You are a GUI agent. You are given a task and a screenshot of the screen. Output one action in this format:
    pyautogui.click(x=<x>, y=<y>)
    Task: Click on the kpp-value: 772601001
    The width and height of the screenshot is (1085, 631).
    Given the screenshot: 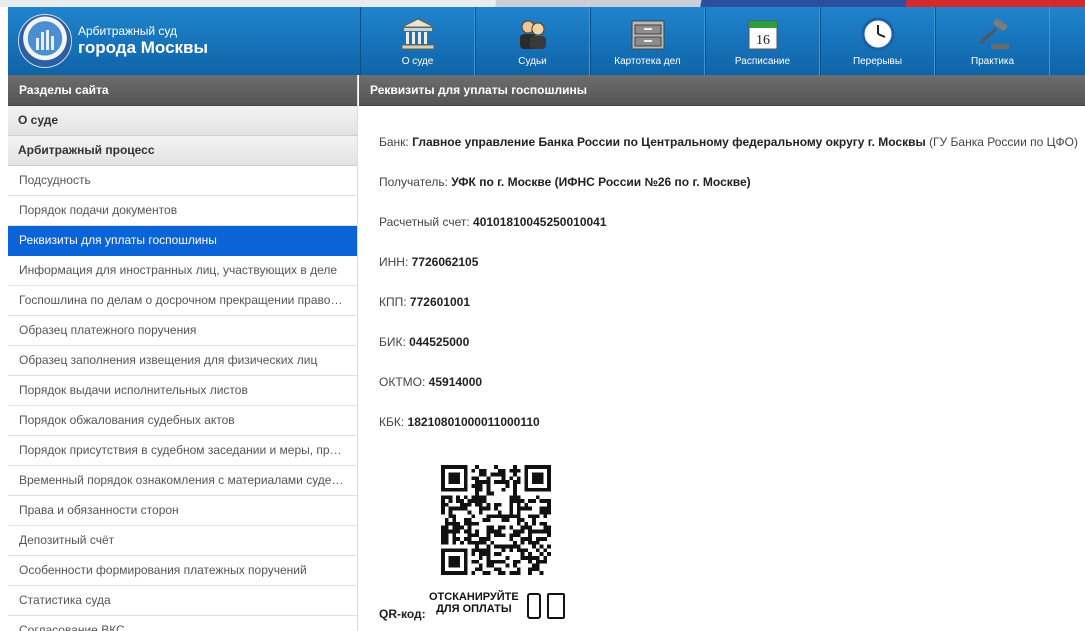 What is the action you would take?
    pyautogui.click(x=439, y=302)
    